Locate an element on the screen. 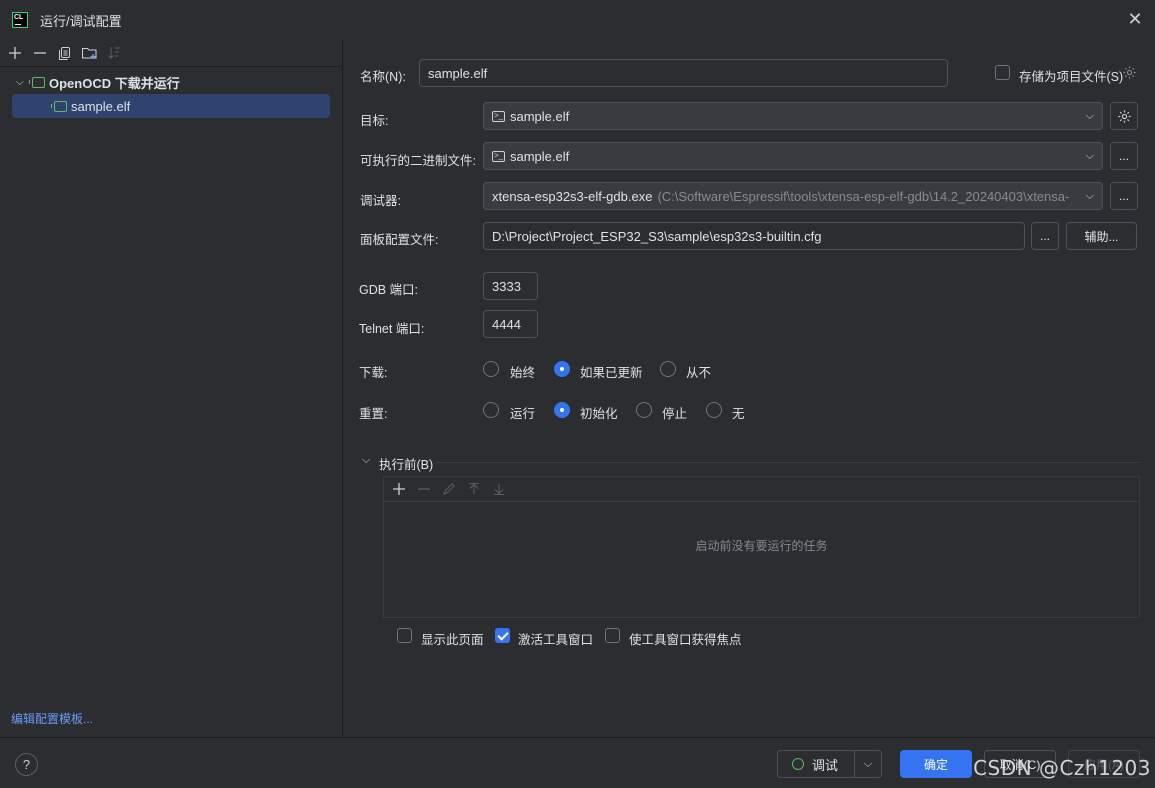 The height and width of the screenshot is (788, 1155). sort-icon is located at coordinates (114, 53).